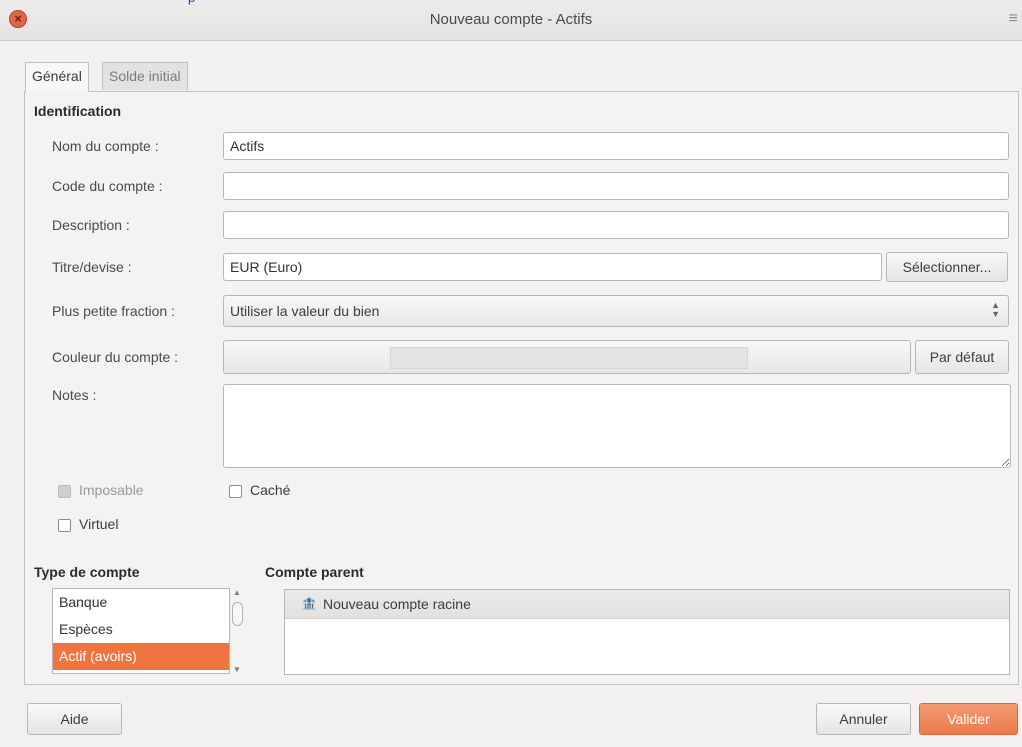  What do you see at coordinates (309, 603) in the screenshot?
I see `bank-icon: 🏦` at bounding box center [309, 603].